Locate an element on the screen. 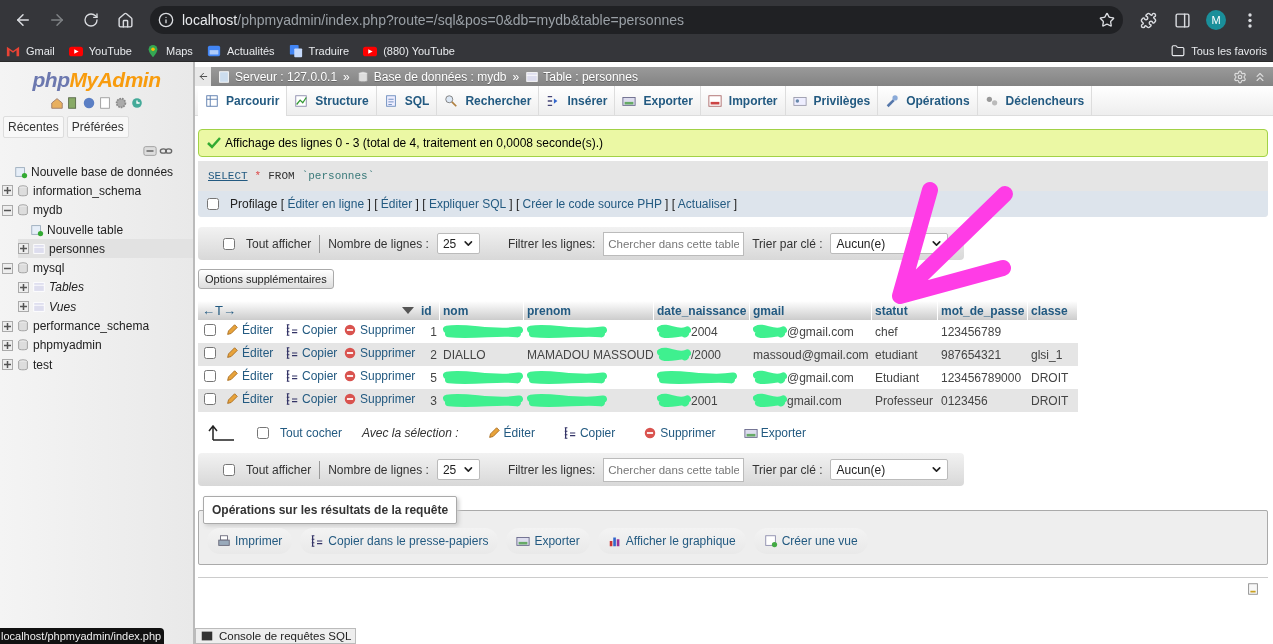  check-all-link: Tout cocher is located at coordinates (311, 433).